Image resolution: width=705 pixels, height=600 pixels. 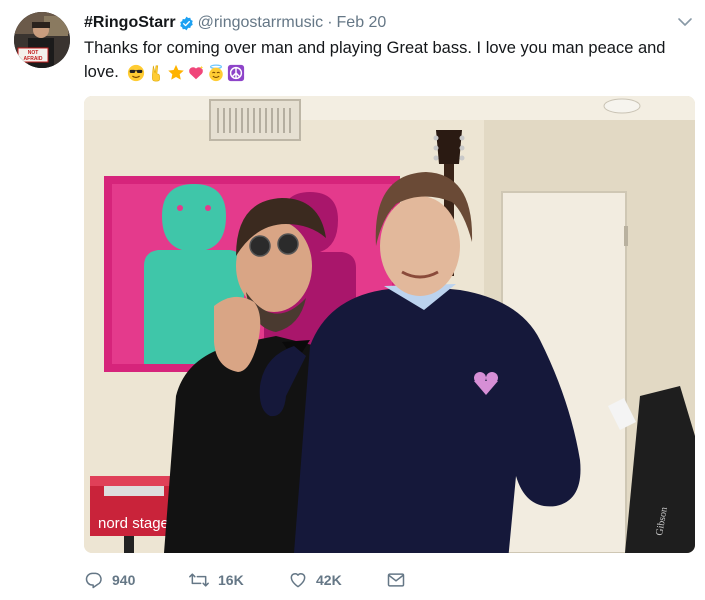 I want to click on envelope-icon, so click(x=396, y=580).